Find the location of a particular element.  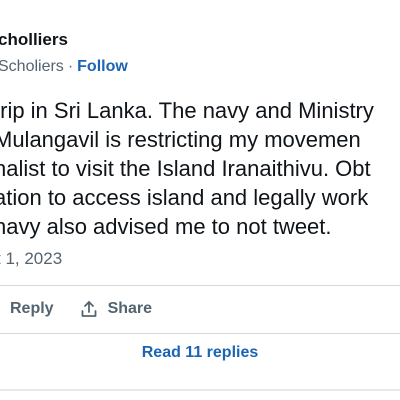

share-button: Share is located at coordinates (116, 309).